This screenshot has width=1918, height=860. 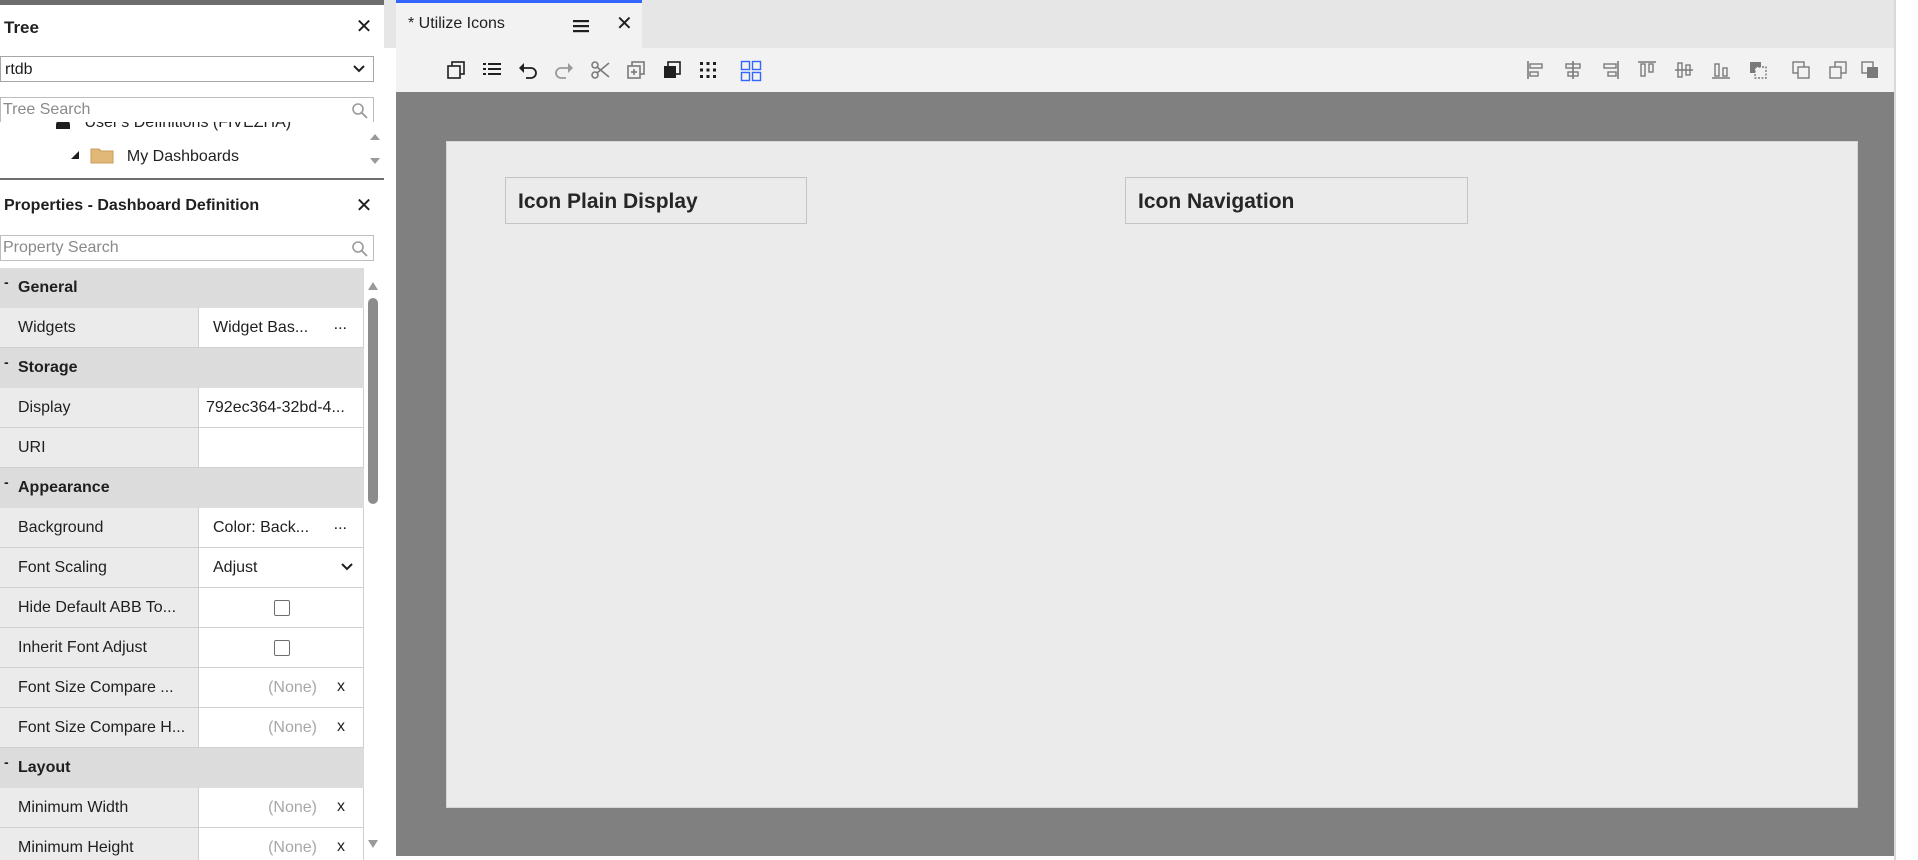 What do you see at coordinates (173, 127) in the screenshot?
I see `tree-item-users-definitions: User's Definitions (FIVEZHA)` at bounding box center [173, 127].